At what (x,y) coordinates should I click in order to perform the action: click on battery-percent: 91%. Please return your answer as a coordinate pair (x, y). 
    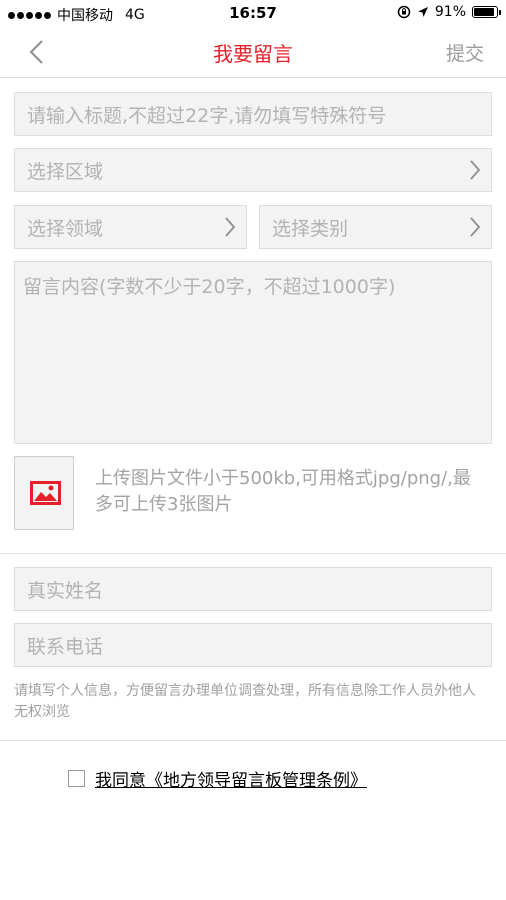
    Looking at the image, I should click on (450, 12).